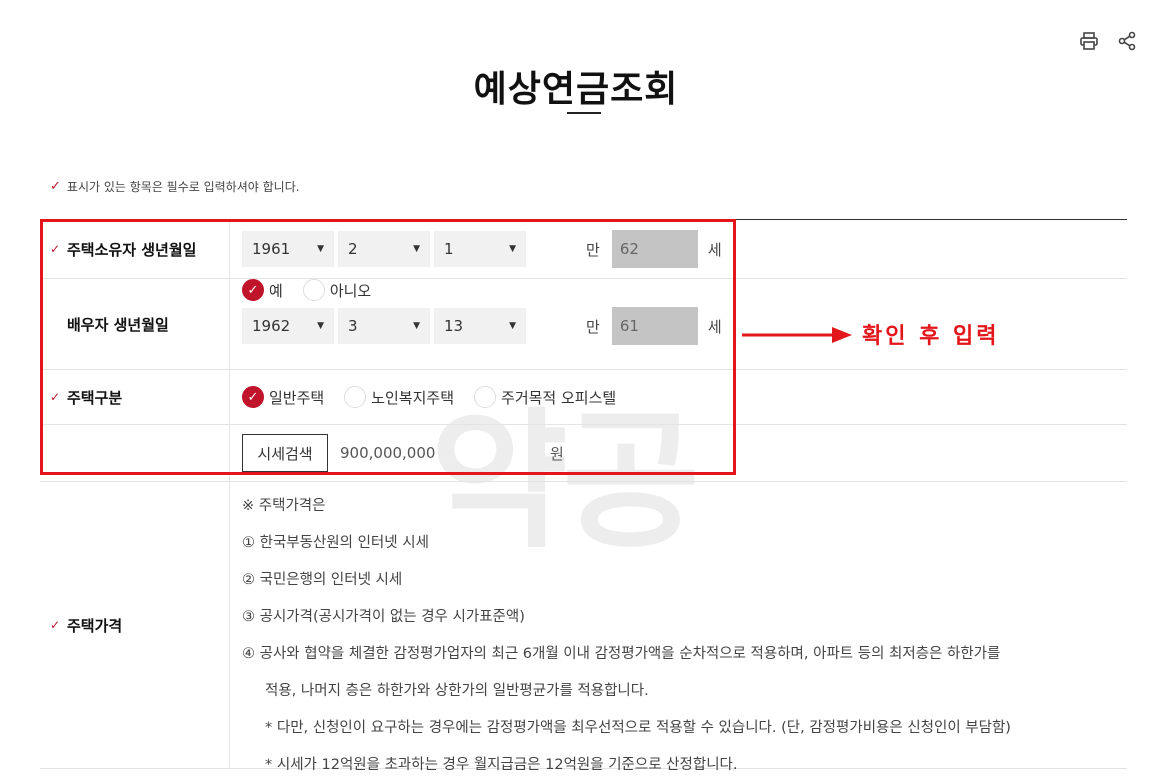 The image size is (1152, 784). I want to click on title-underline, so click(584, 113).